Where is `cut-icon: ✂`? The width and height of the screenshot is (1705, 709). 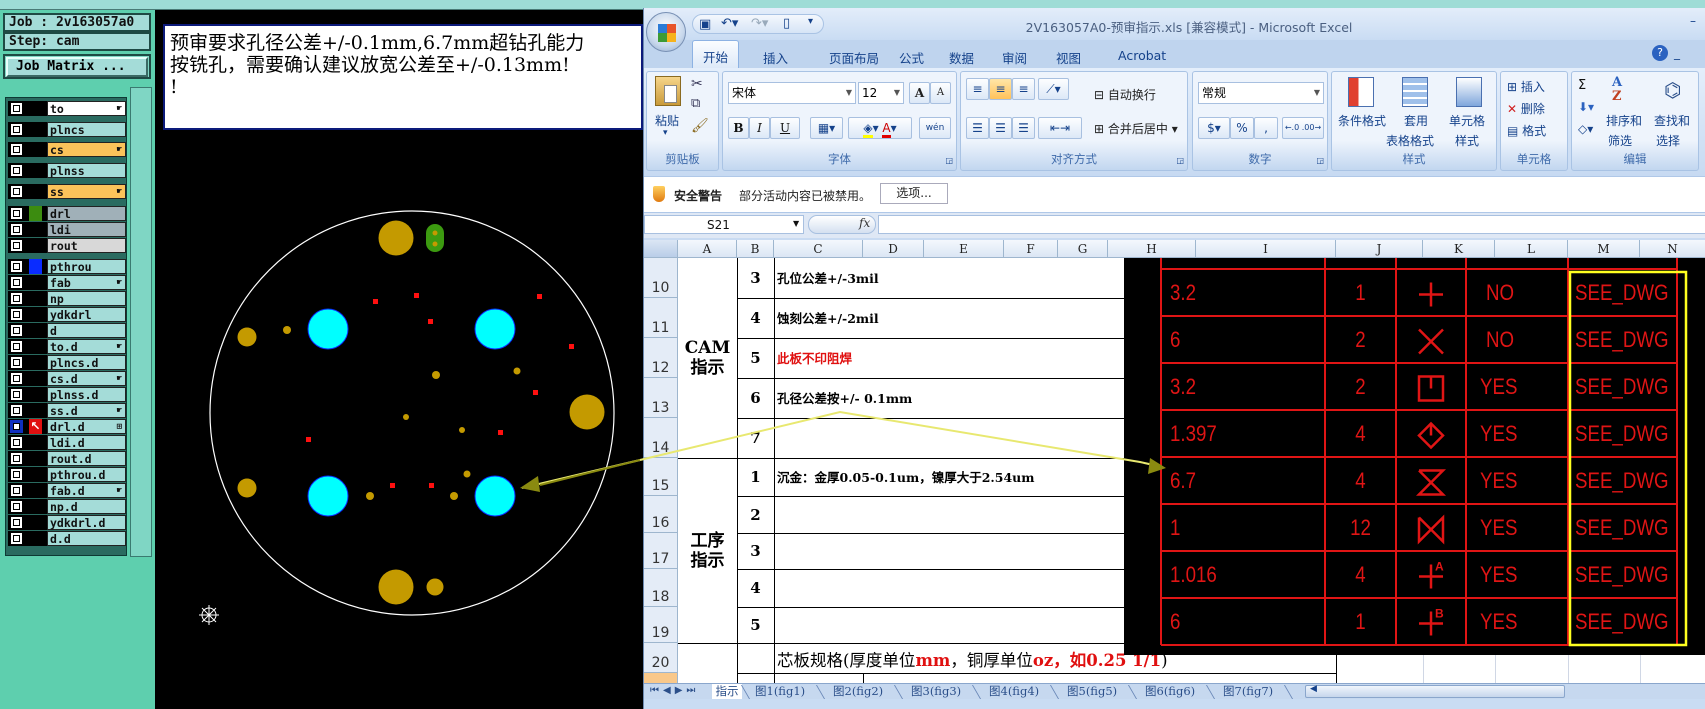 cut-icon: ✂ is located at coordinates (697, 84).